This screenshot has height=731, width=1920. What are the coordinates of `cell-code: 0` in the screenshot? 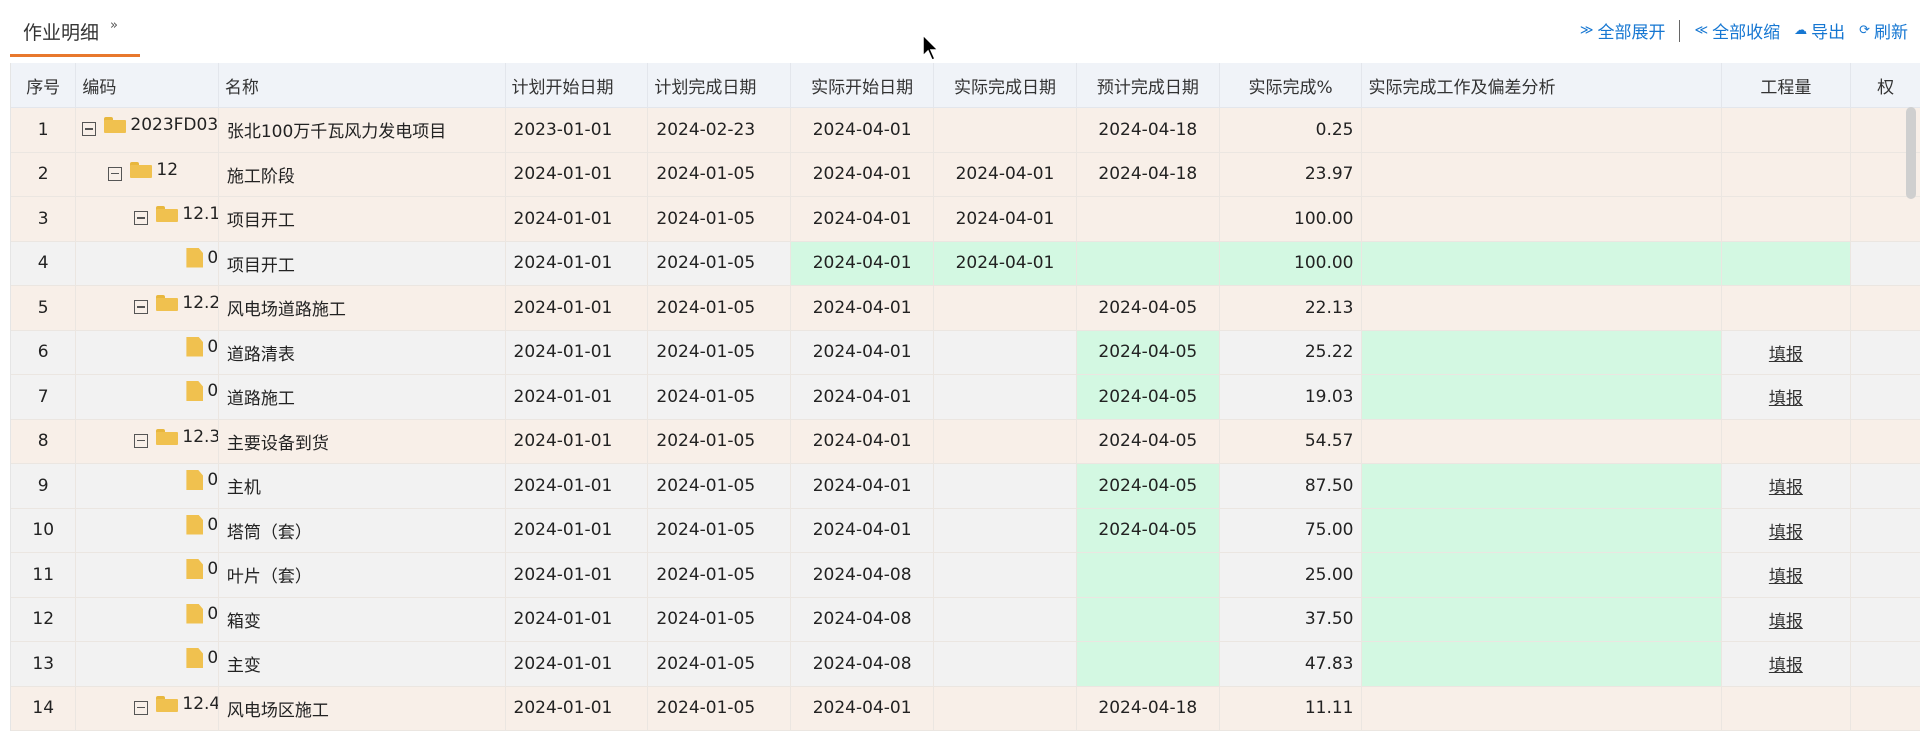 It's located at (147, 397).